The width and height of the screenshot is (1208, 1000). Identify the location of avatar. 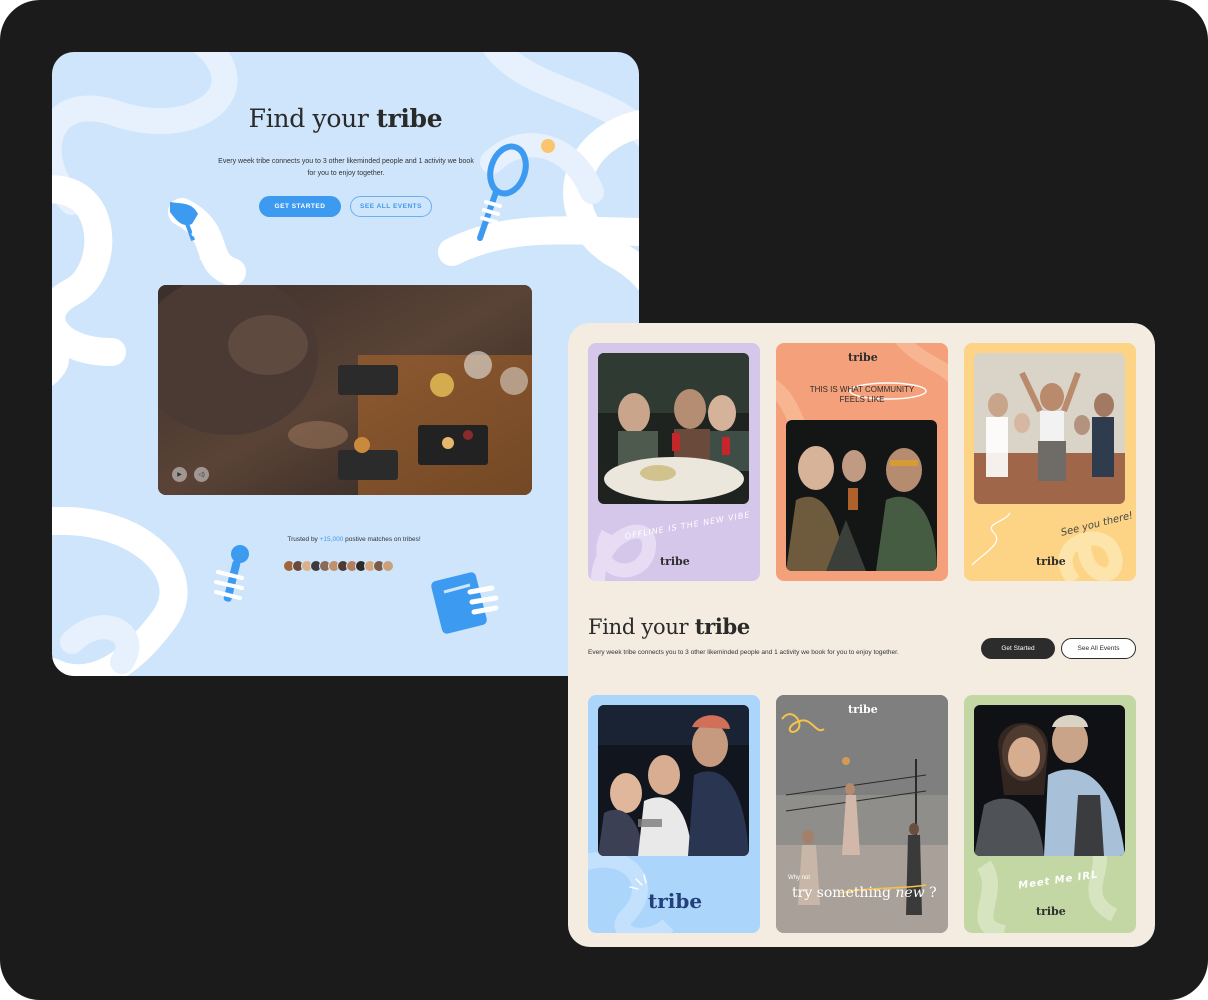
(388, 566).